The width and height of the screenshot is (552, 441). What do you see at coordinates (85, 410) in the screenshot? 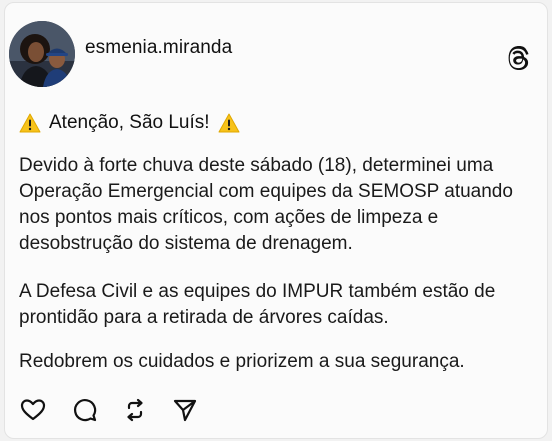
I see `comment-icon` at bounding box center [85, 410].